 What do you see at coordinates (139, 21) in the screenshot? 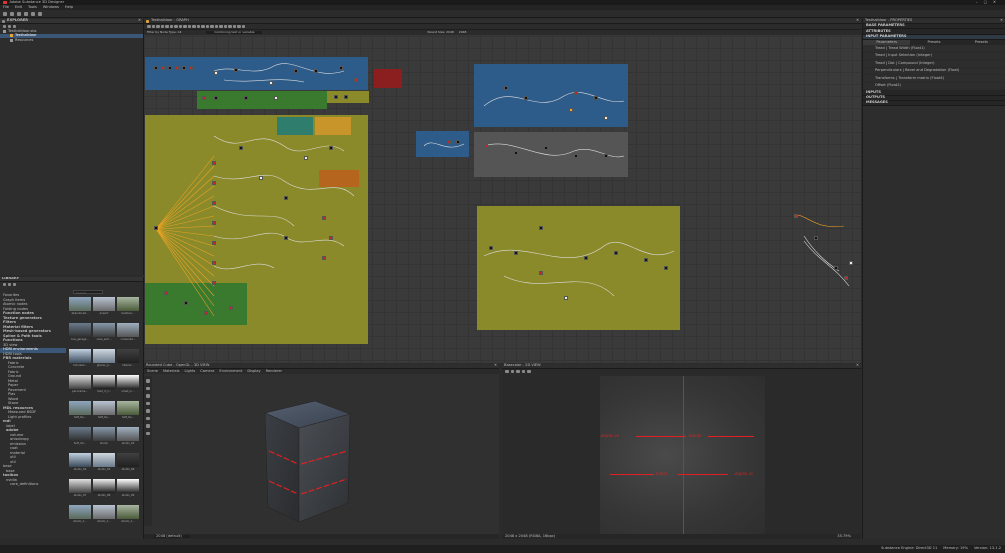
I see `panel-close-icon: ✕` at bounding box center [139, 21].